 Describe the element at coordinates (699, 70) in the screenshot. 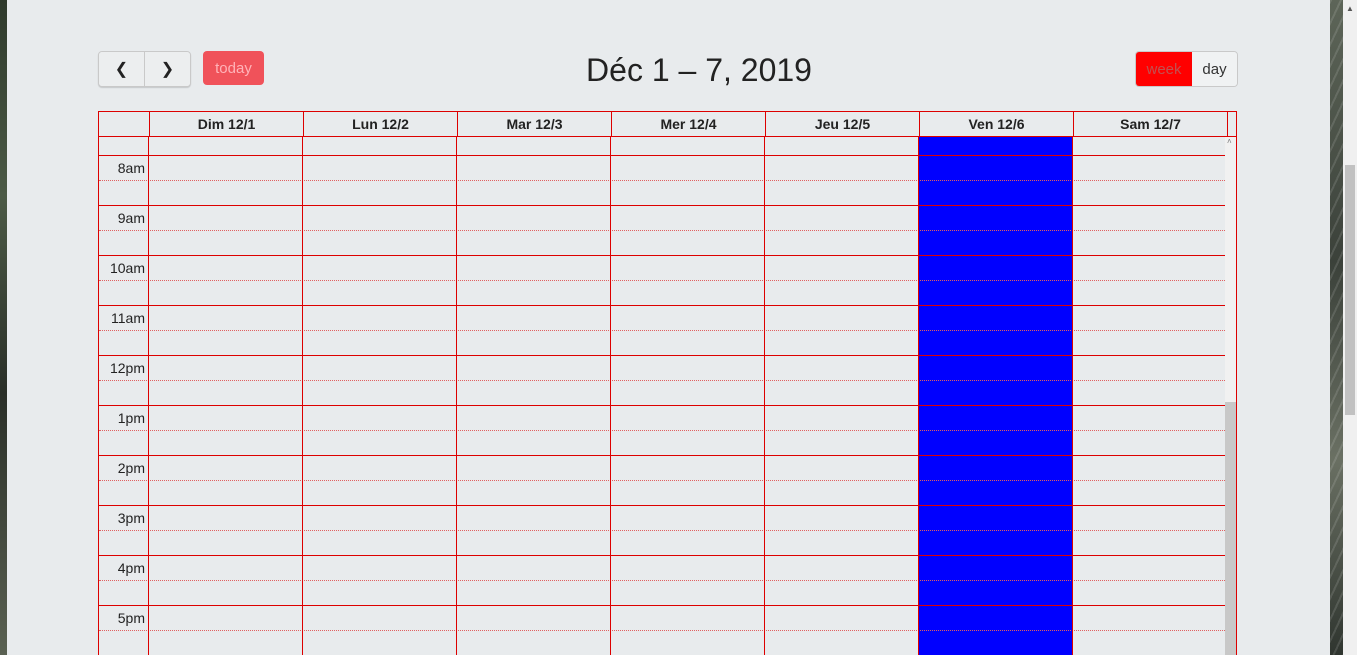

I see `calendar-title: Déc 1 – 7, 2019` at that location.